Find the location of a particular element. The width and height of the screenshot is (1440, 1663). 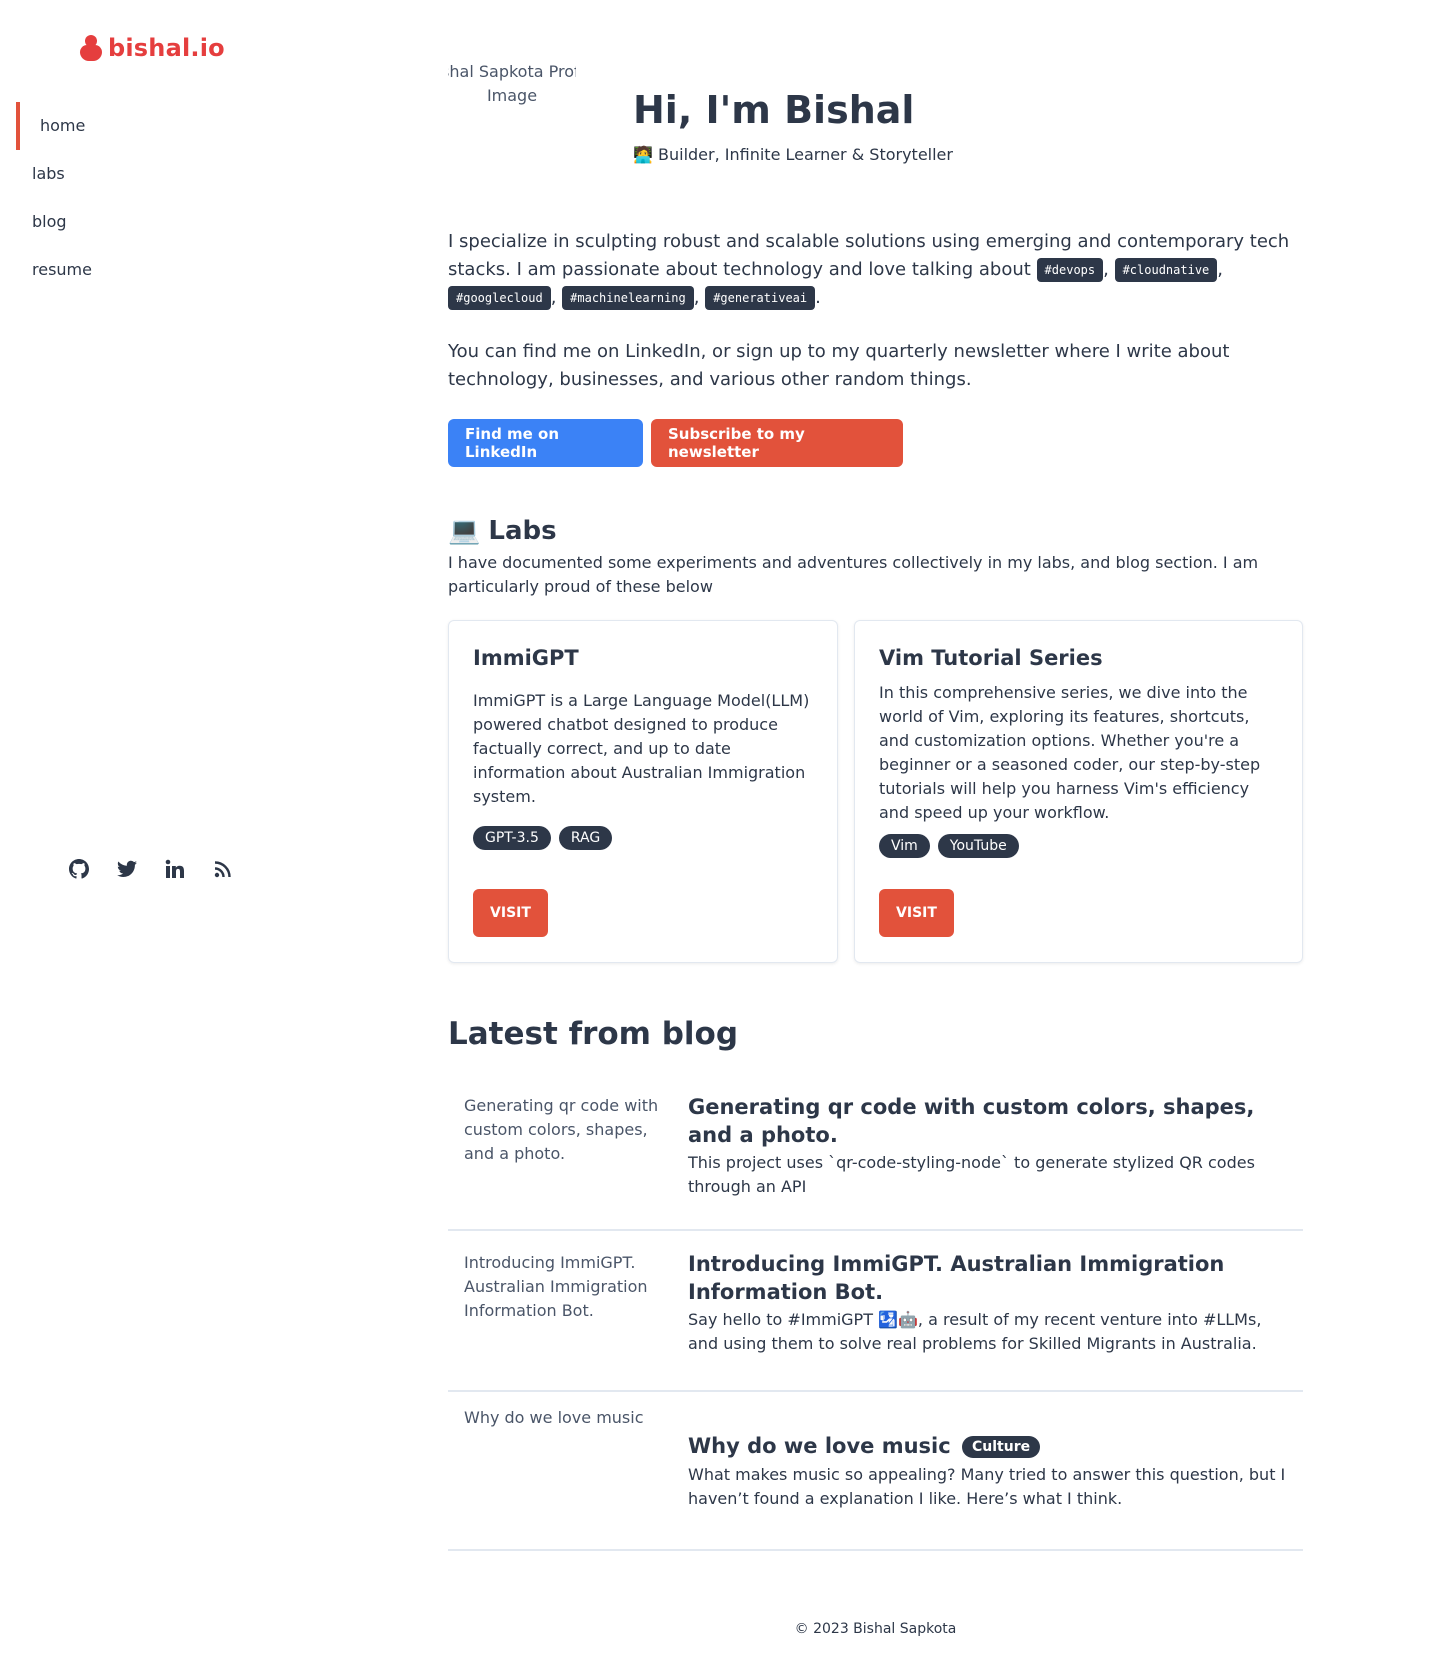

nav-item-home: home is located at coordinates (146, 126).